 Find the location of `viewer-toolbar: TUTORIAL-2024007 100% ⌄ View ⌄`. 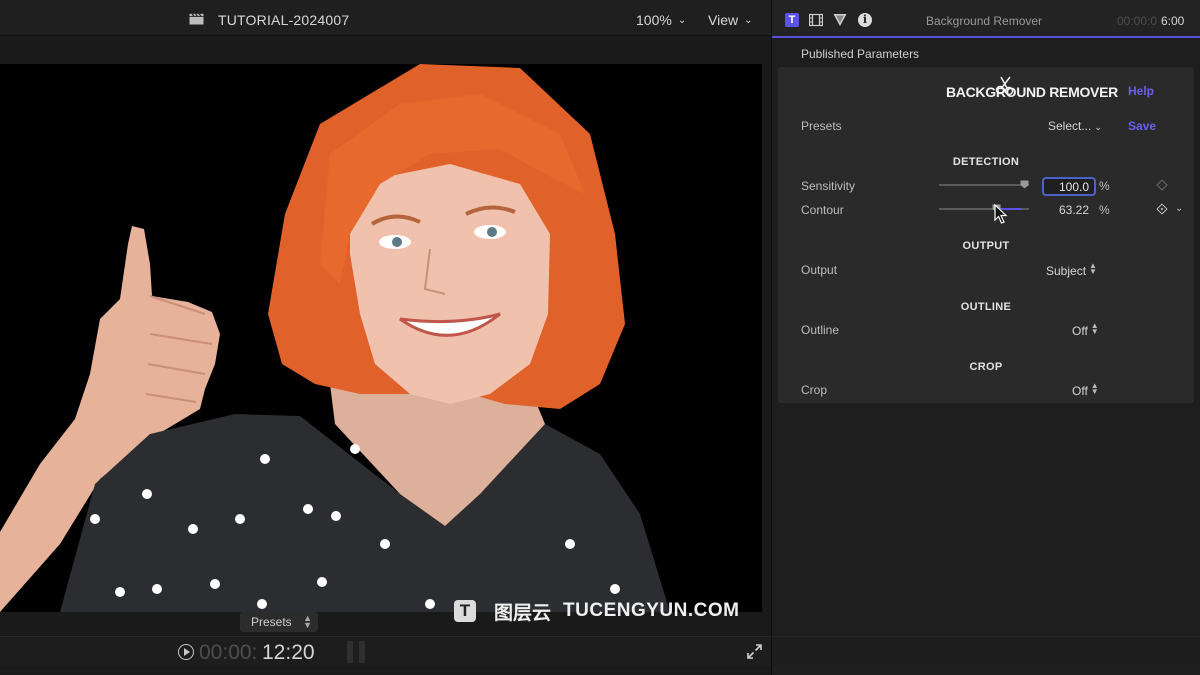

viewer-toolbar: TUTORIAL-2024007 100% ⌄ View ⌄ is located at coordinates (385, 18).